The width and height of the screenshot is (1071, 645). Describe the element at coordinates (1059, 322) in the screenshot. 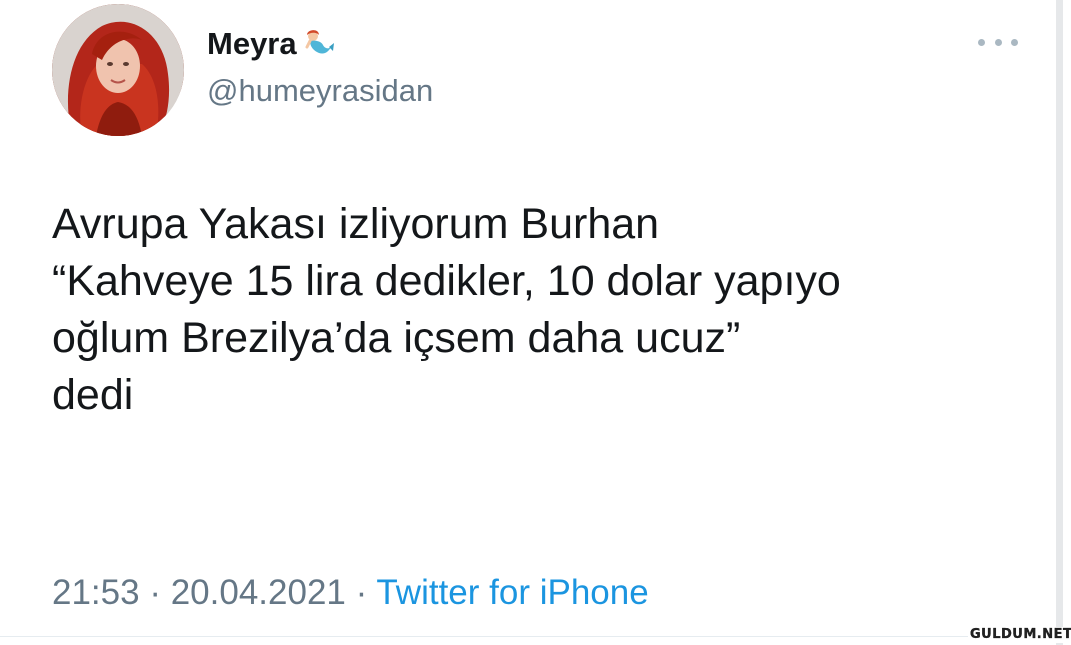

I see `scroll-edge` at that location.